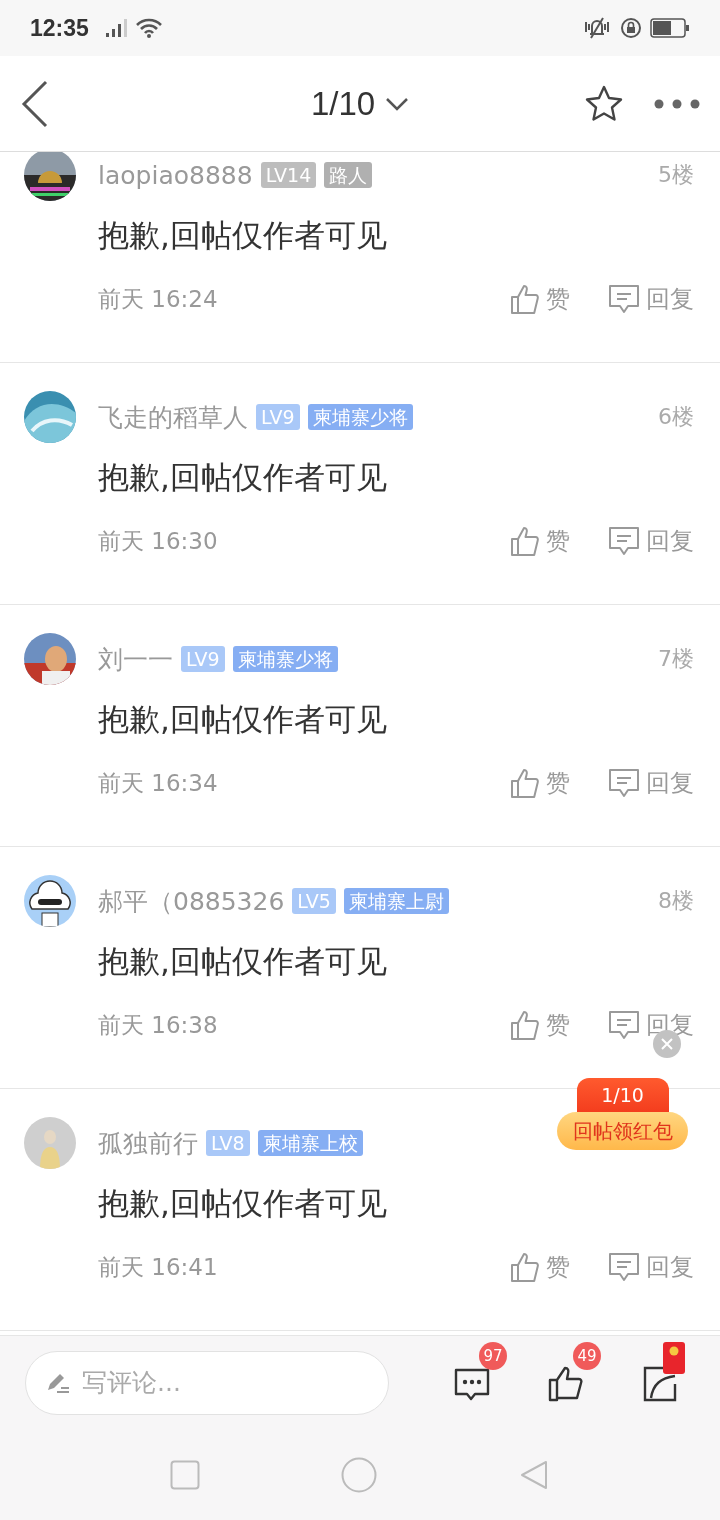 This screenshot has width=720, height=1520. What do you see at coordinates (597, 28) in the screenshot?
I see `muted-bell-icon` at bounding box center [597, 28].